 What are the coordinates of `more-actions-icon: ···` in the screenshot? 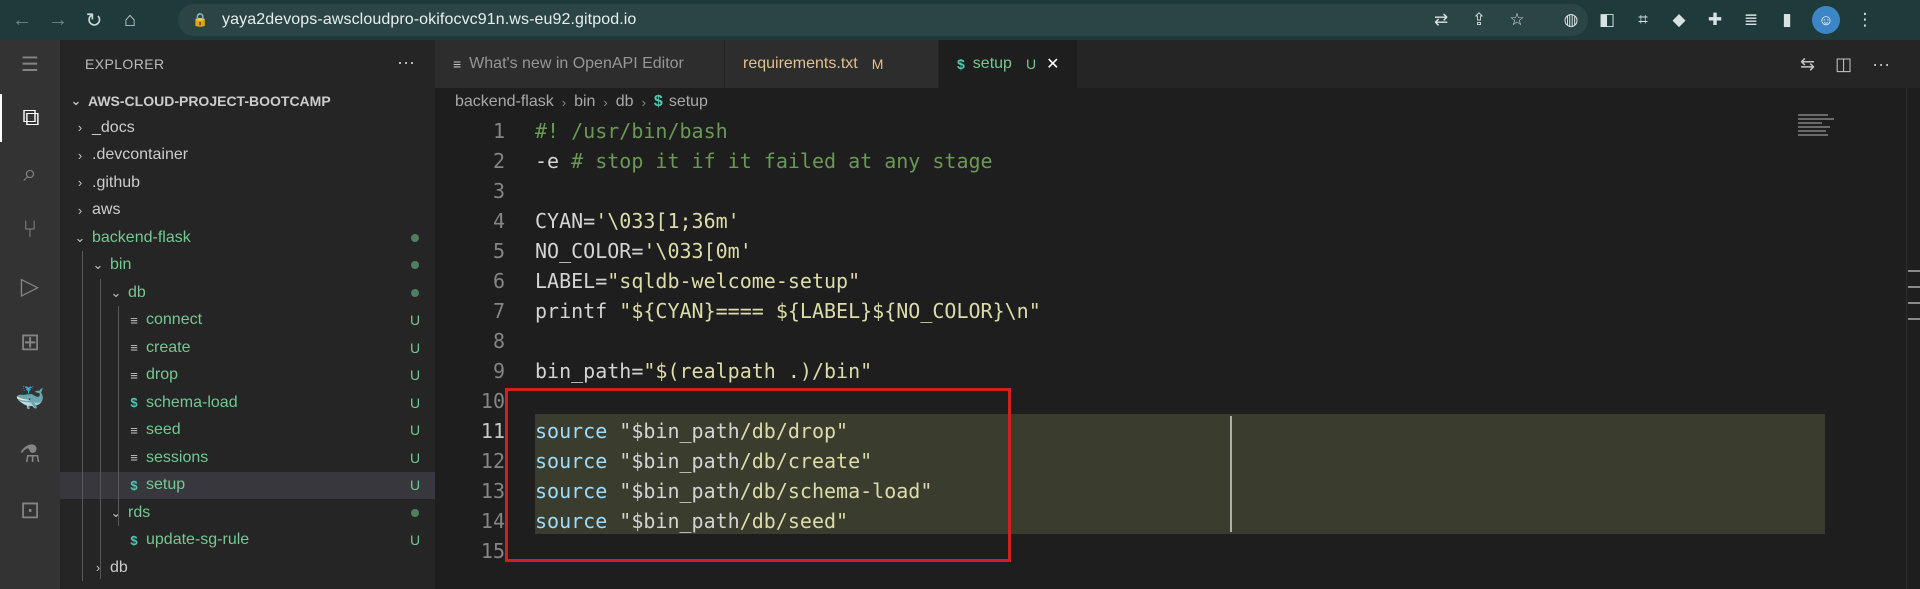 It's located at (406, 62).